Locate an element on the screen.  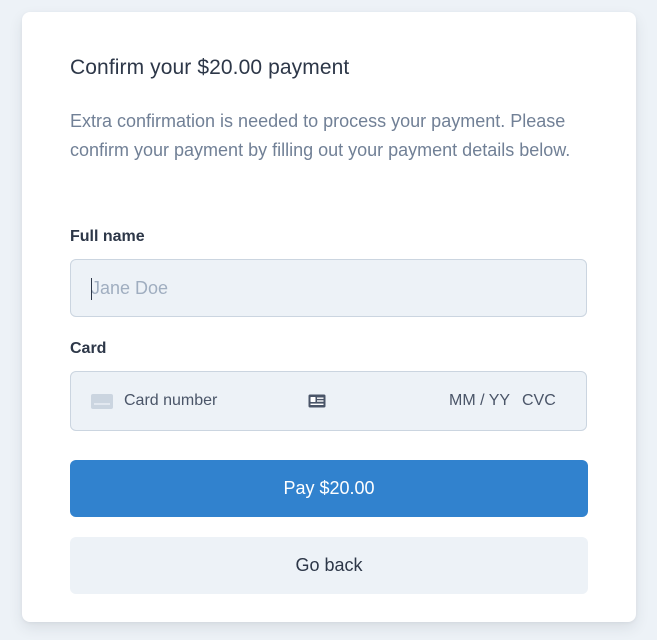
go-back-button: Go back is located at coordinates (329, 565).